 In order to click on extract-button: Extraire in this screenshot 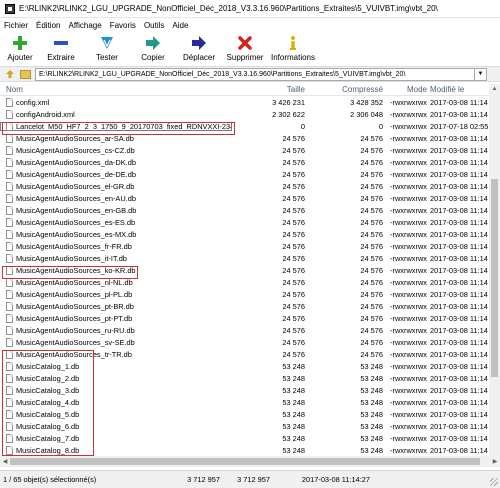, I will do `click(61, 49)`.